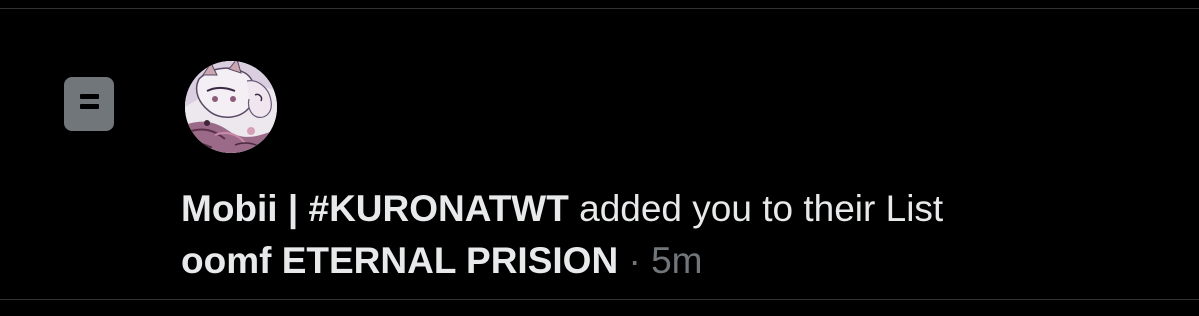 This screenshot has width=1199, height=316. I want to click on timestamp: 5m, so click(677, 260).